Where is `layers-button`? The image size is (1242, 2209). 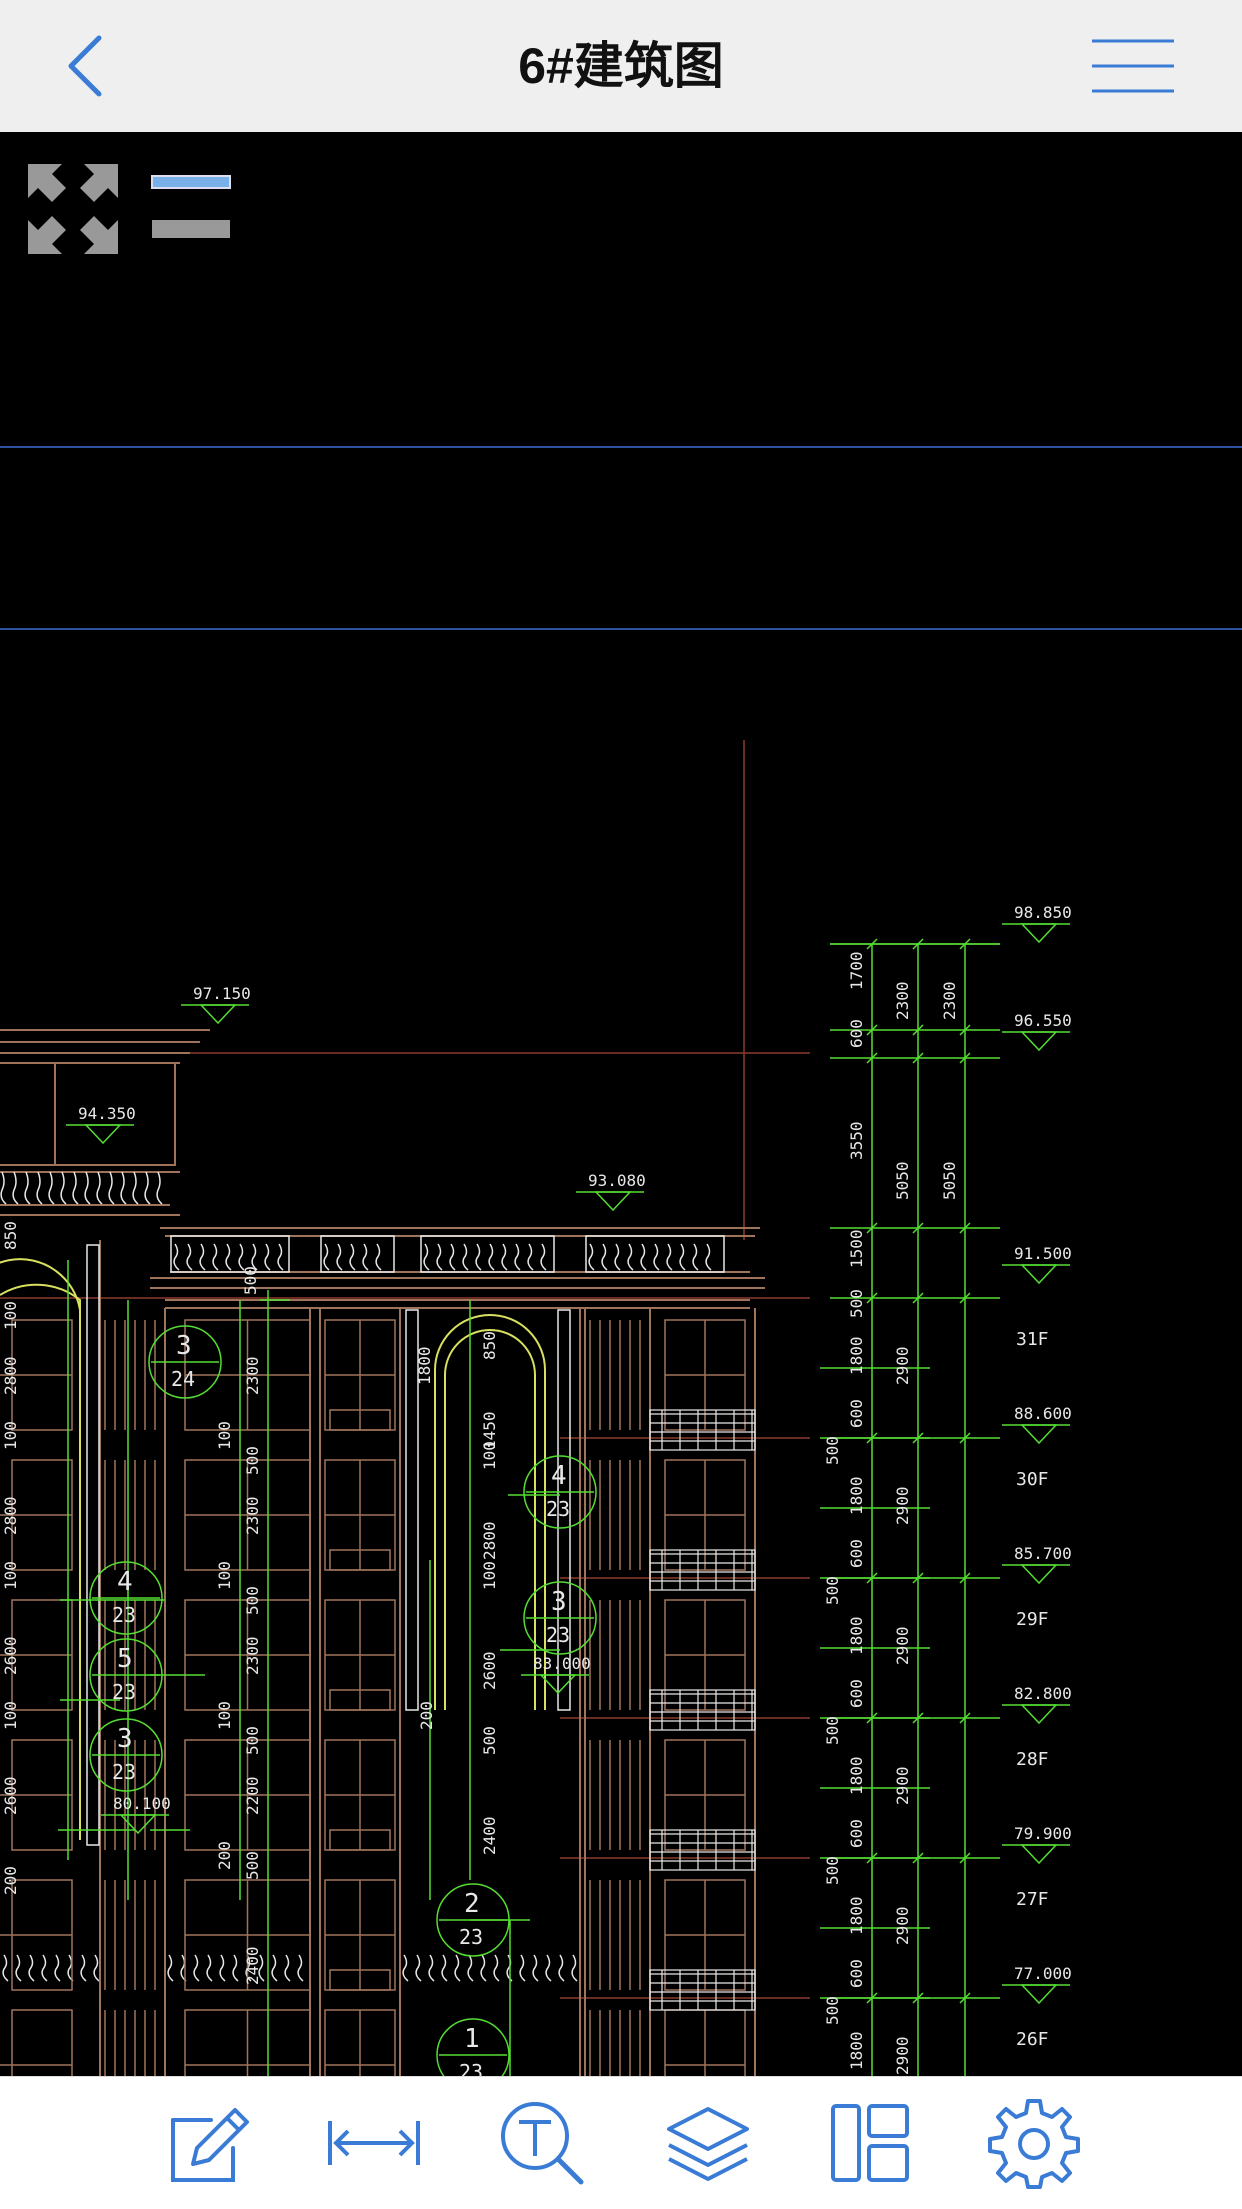
layers-button is located at coordinates (708, 2143).